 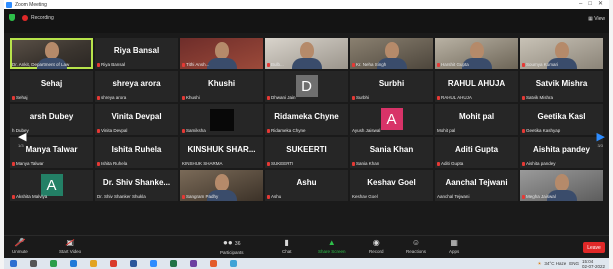 I want to click on meeting-top-bar: Recording ▦ View, so click(x=306, y=21).